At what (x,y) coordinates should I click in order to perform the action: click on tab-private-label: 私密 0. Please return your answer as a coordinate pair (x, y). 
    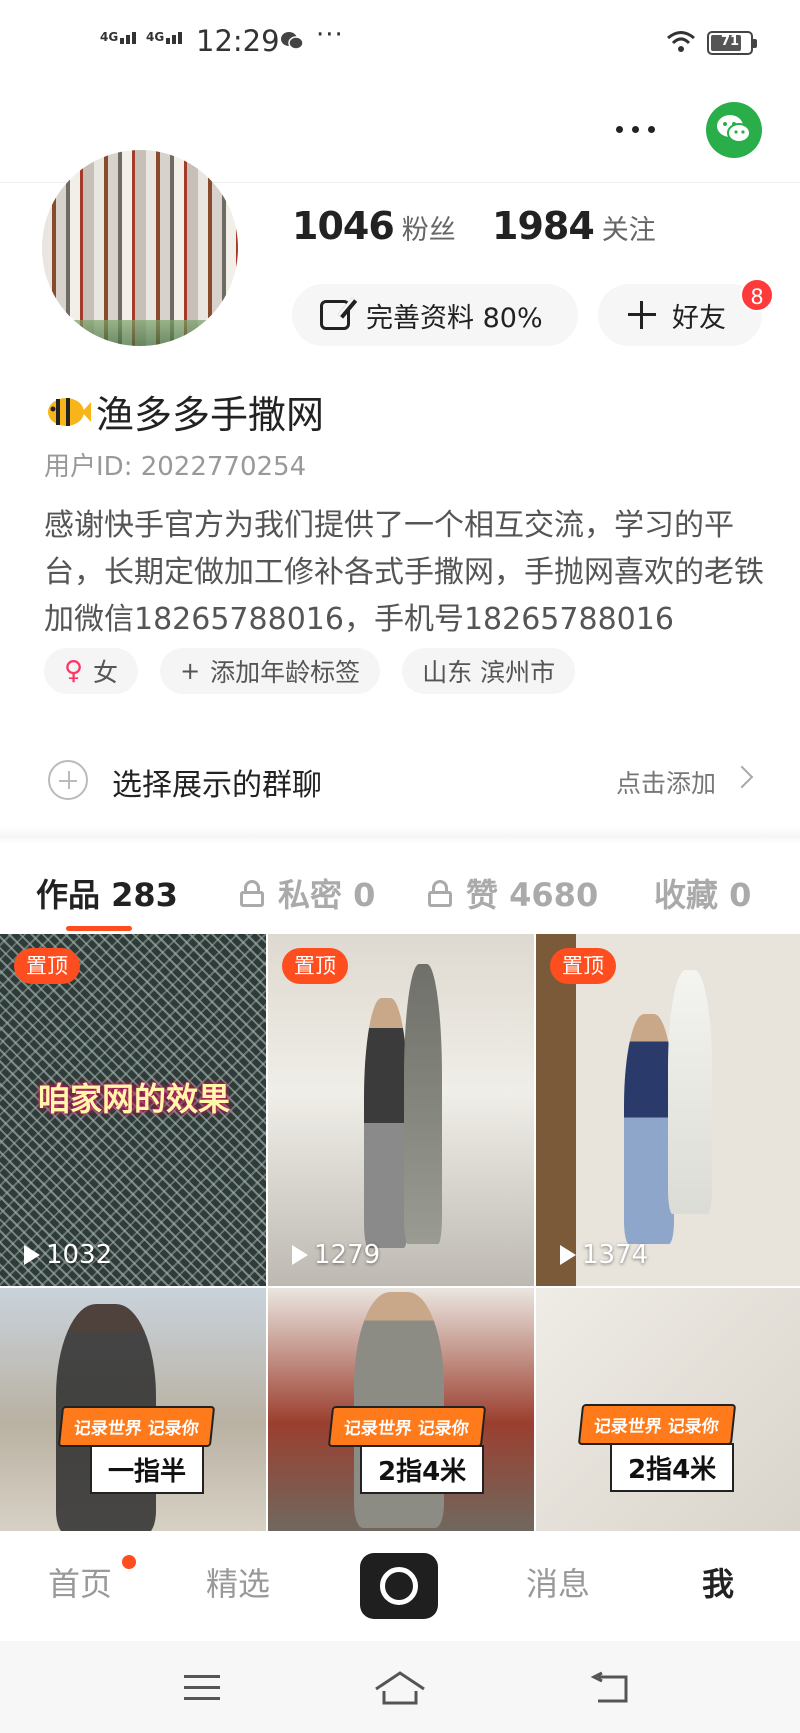
    Looking at the image, I should click on (327, 895).